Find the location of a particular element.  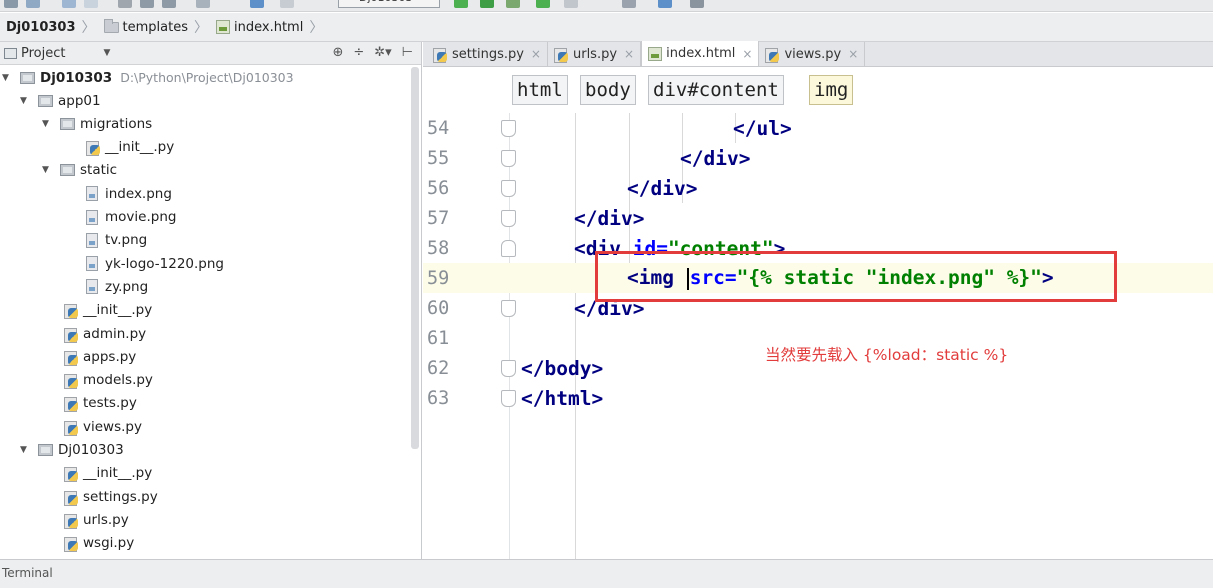

breadcrumb-file: index.html 〉 is located at coordinates (269, 27).